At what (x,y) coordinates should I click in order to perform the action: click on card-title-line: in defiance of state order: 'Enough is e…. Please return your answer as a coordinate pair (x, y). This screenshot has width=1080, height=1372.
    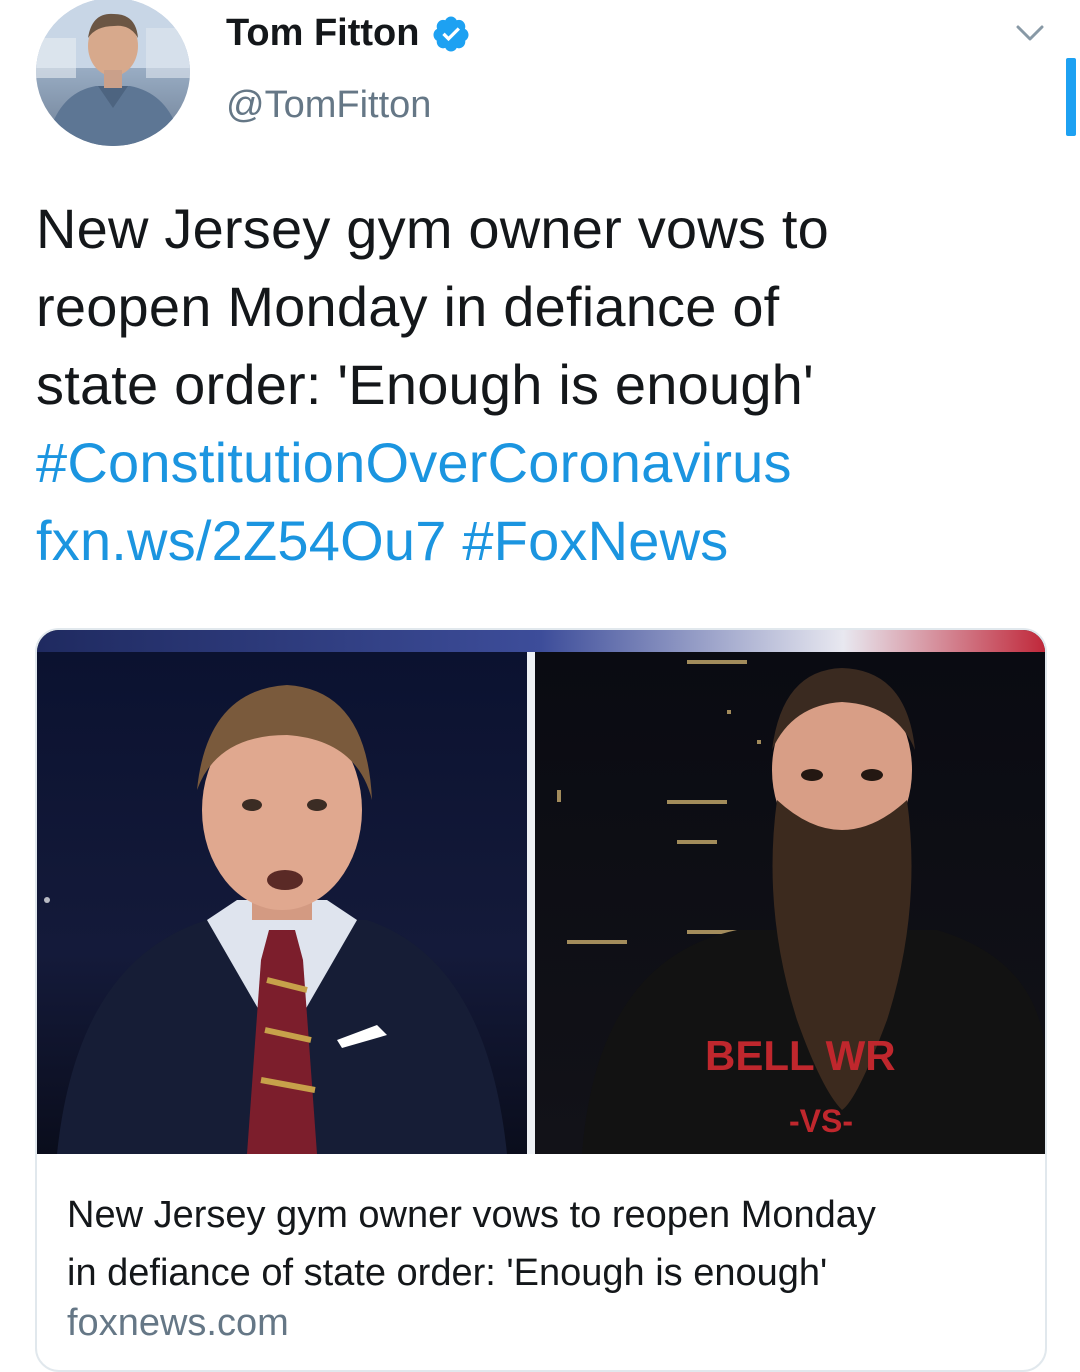
    Looking at the image, I should click on (447, 1273).